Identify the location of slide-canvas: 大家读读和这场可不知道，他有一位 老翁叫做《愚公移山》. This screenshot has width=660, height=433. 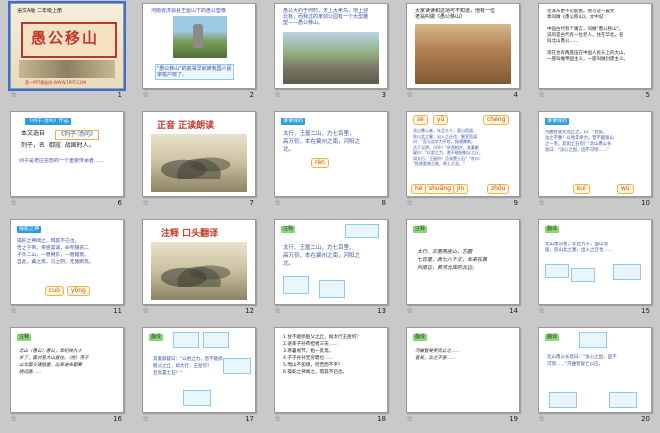
(463, 46).